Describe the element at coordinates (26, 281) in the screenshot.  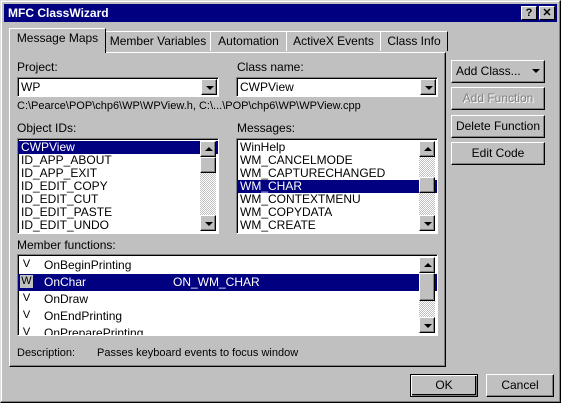
I see `windows-message-marker: W` at that location.